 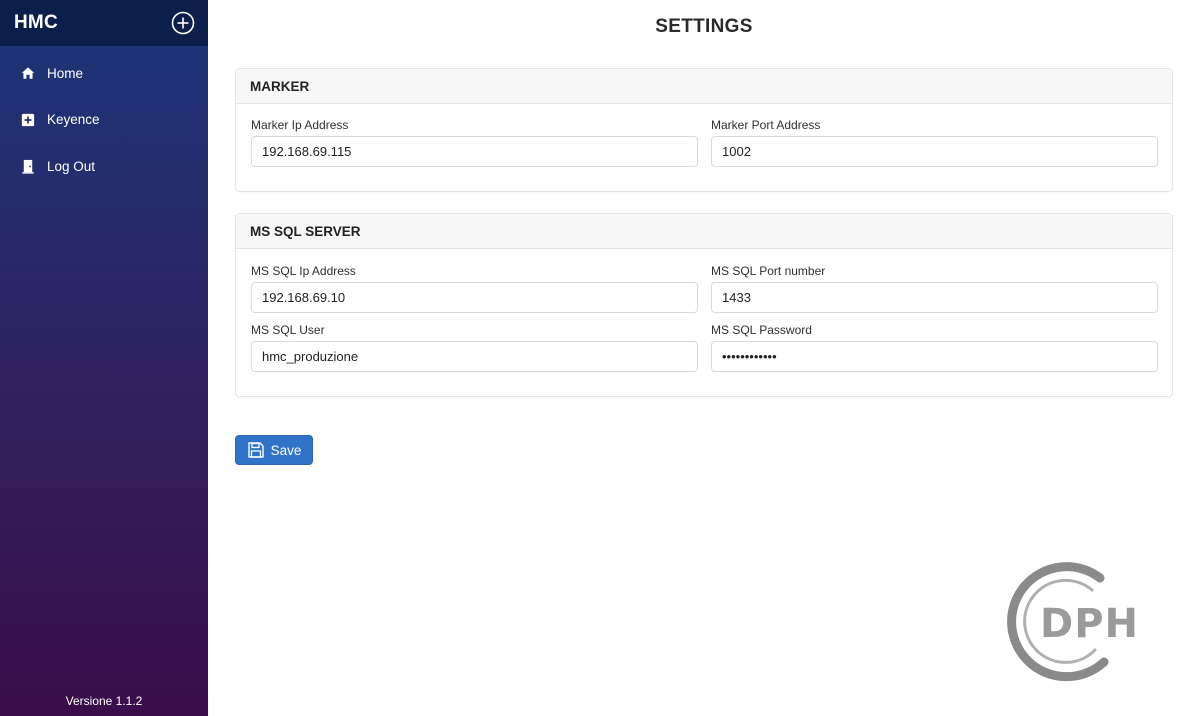 I want to click on sidebar-item-logout: Log Out, so click(x=104, y=166).